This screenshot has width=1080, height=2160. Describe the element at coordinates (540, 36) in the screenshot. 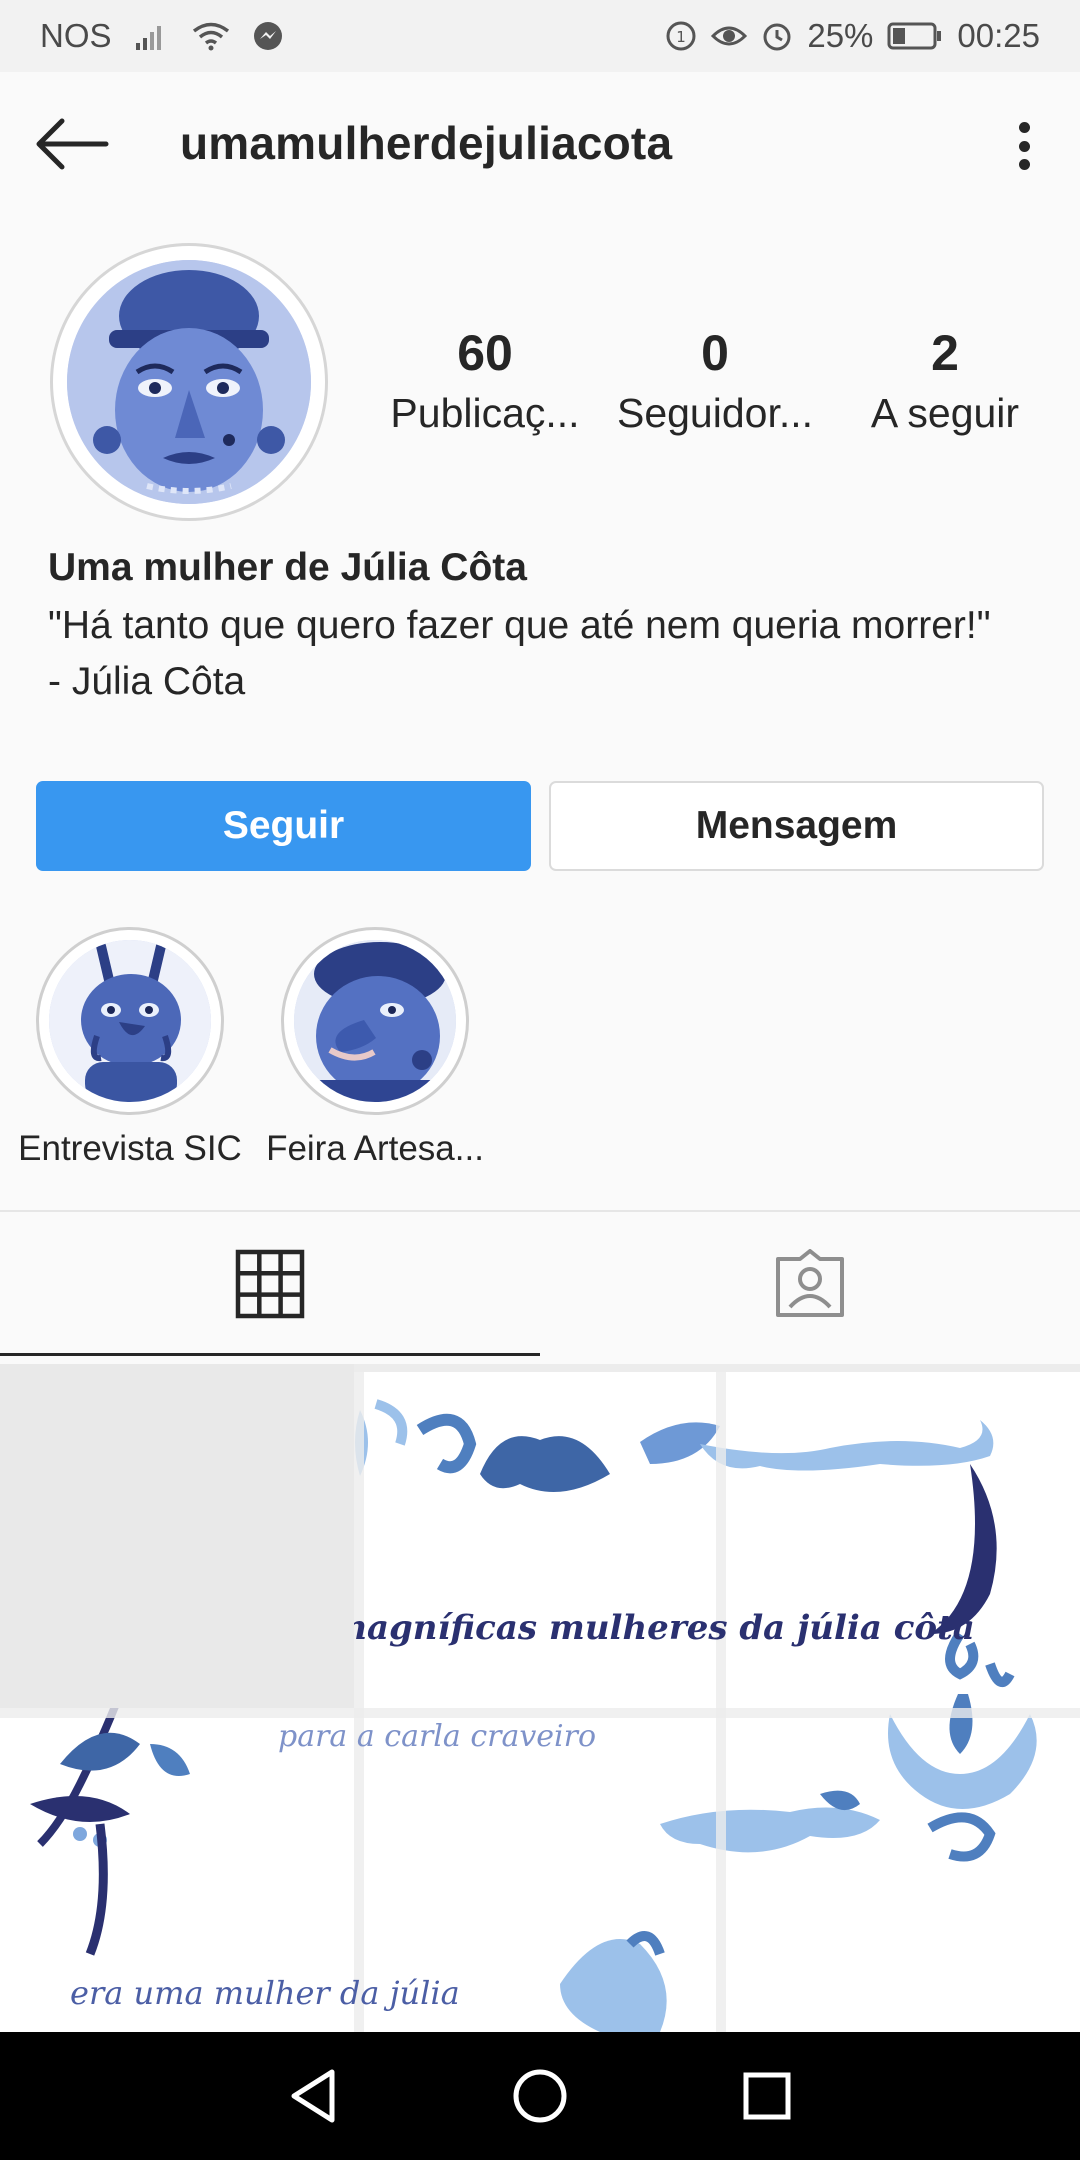

I see `status-bar: NOS 1 25% 00:25` at that location.